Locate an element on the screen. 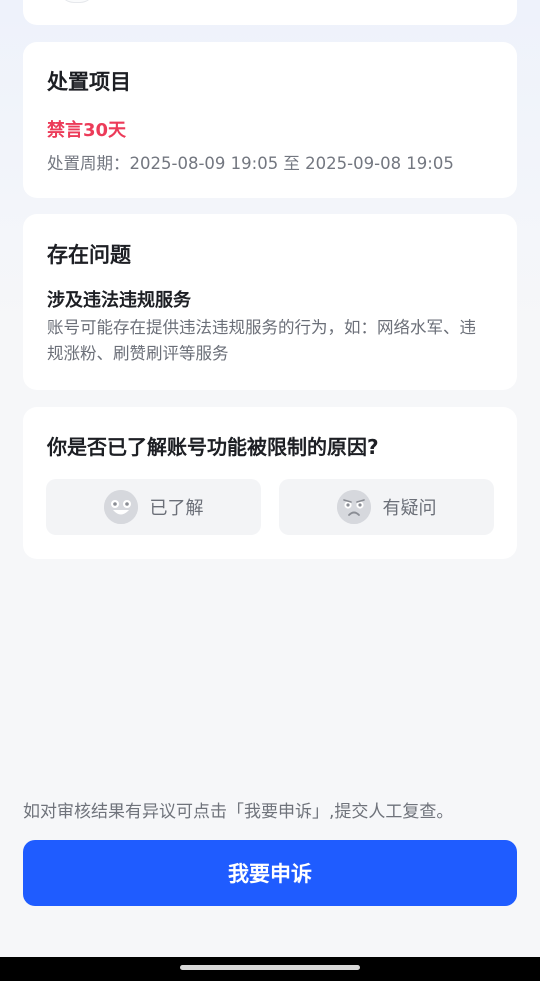 The width and height of the screenshot is (540, 981). issue-description: 账号可能存在提供违法违规服务的行为，如：网络水军、违规涨粉、刷赞刷评等服务 is located at coordinates (261, 340).